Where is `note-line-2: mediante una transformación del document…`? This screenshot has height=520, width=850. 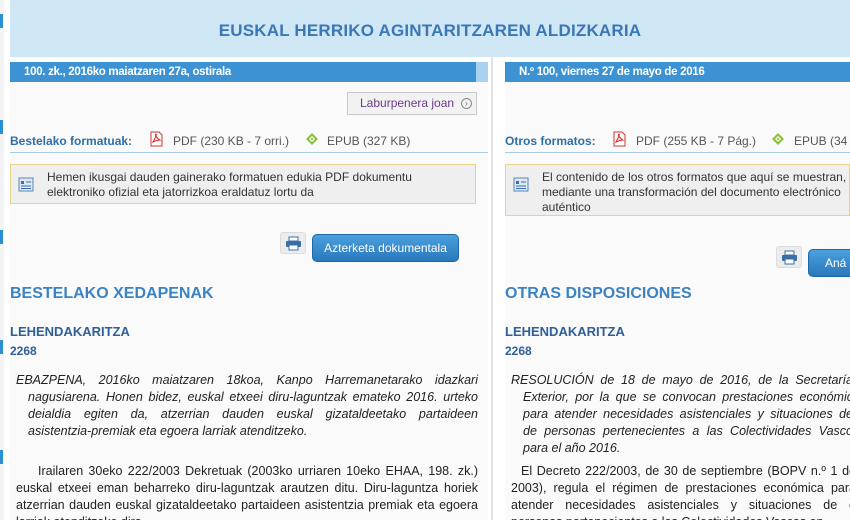 note-line-2: mediante una transformación del document… is located at coordinates (691, 192).